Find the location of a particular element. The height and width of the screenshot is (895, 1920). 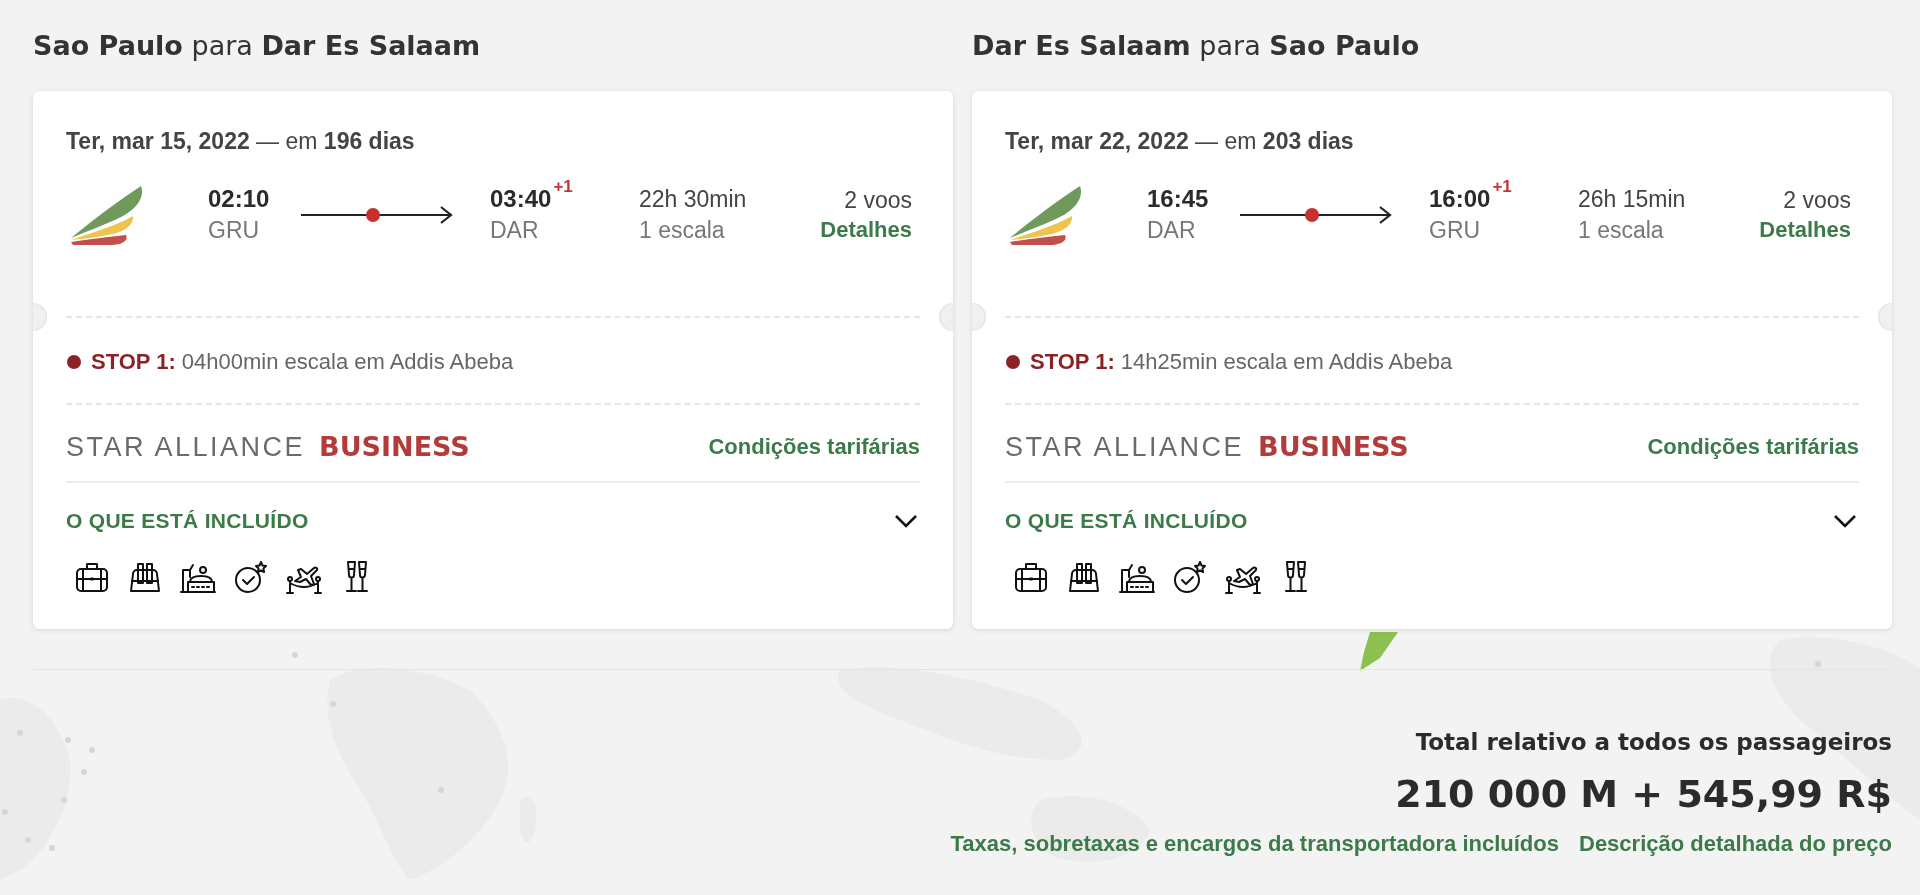

stop-description: 04h00min escala em Addis Abeba is located at coordinates (347, 362).